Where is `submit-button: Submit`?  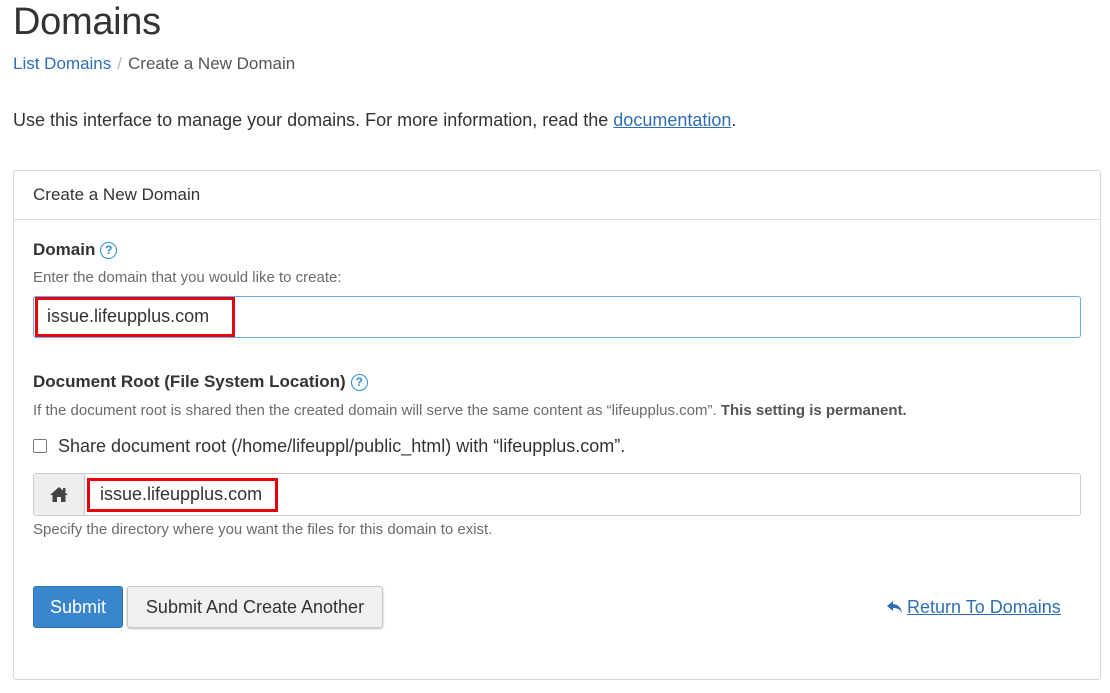
submit-button: Submit is located at coordinates (78, 607).